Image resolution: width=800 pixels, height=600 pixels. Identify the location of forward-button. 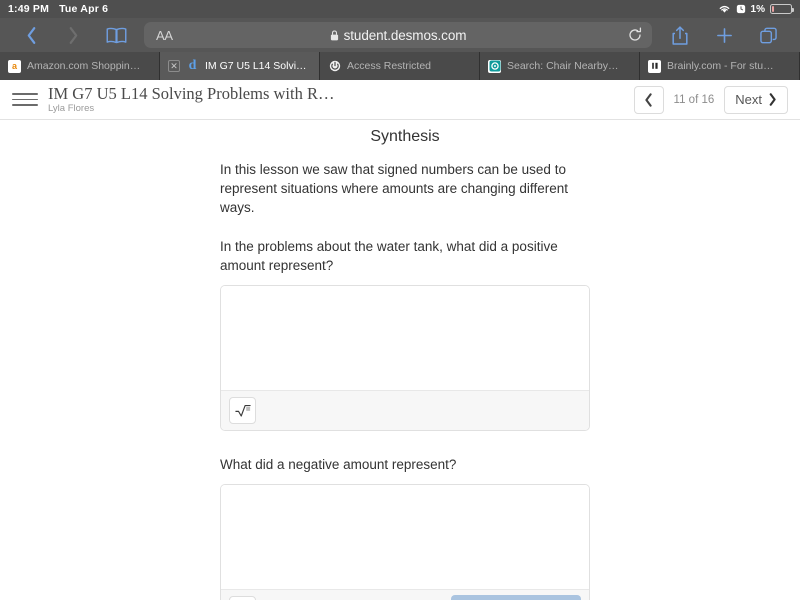
(73, 35).